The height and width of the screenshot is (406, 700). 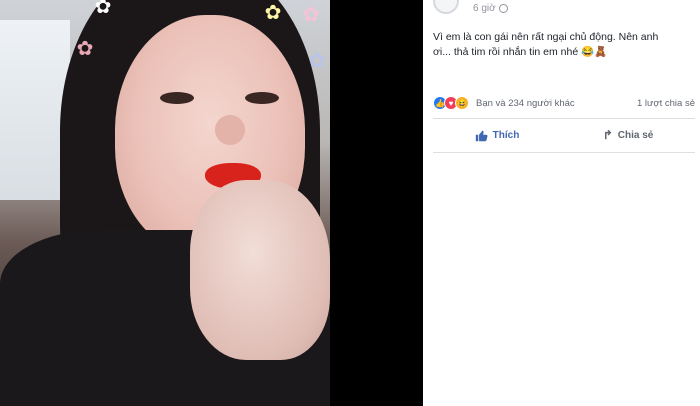 What do you see at coordinates (177, 98) in the screenshot?
I see `photo-eye-left` at bounding box center [177, 98].